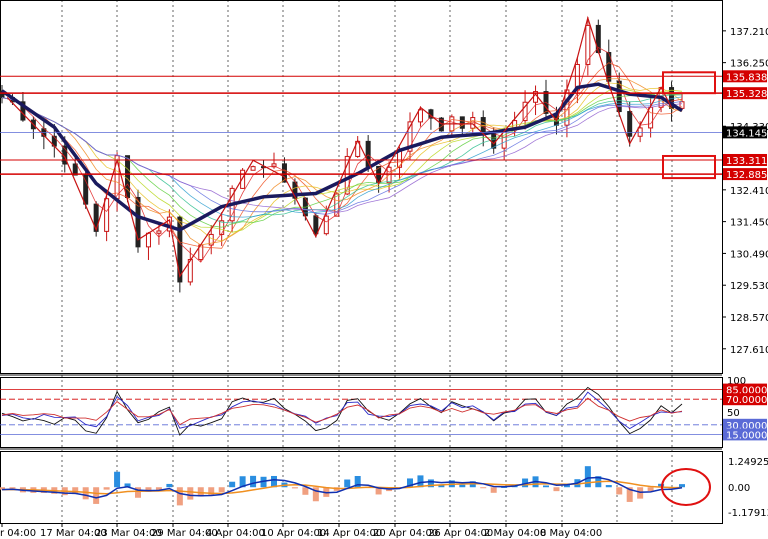 The image size is (768, 539). Describe the element at coordinates (748, 462) in the screenshot. I see `macd-tick-label: 1.24925` at that location.